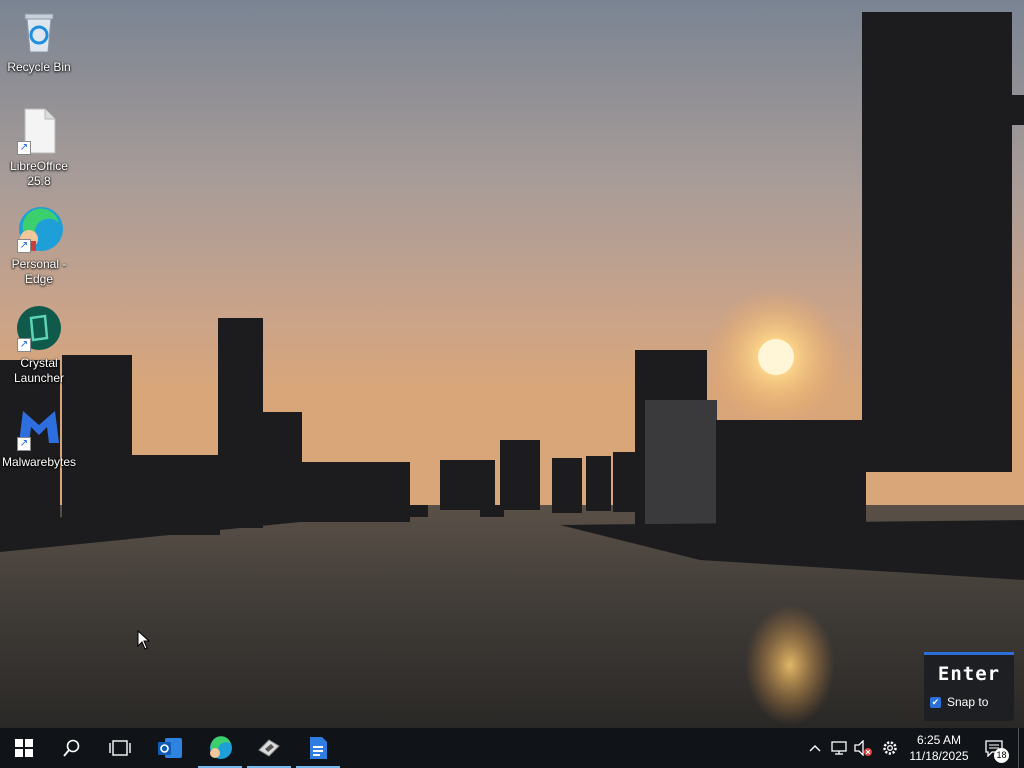 This screenshot has width=1024, height=768. I want to click on clock-time: 6:25 AM, so click(939, 740).